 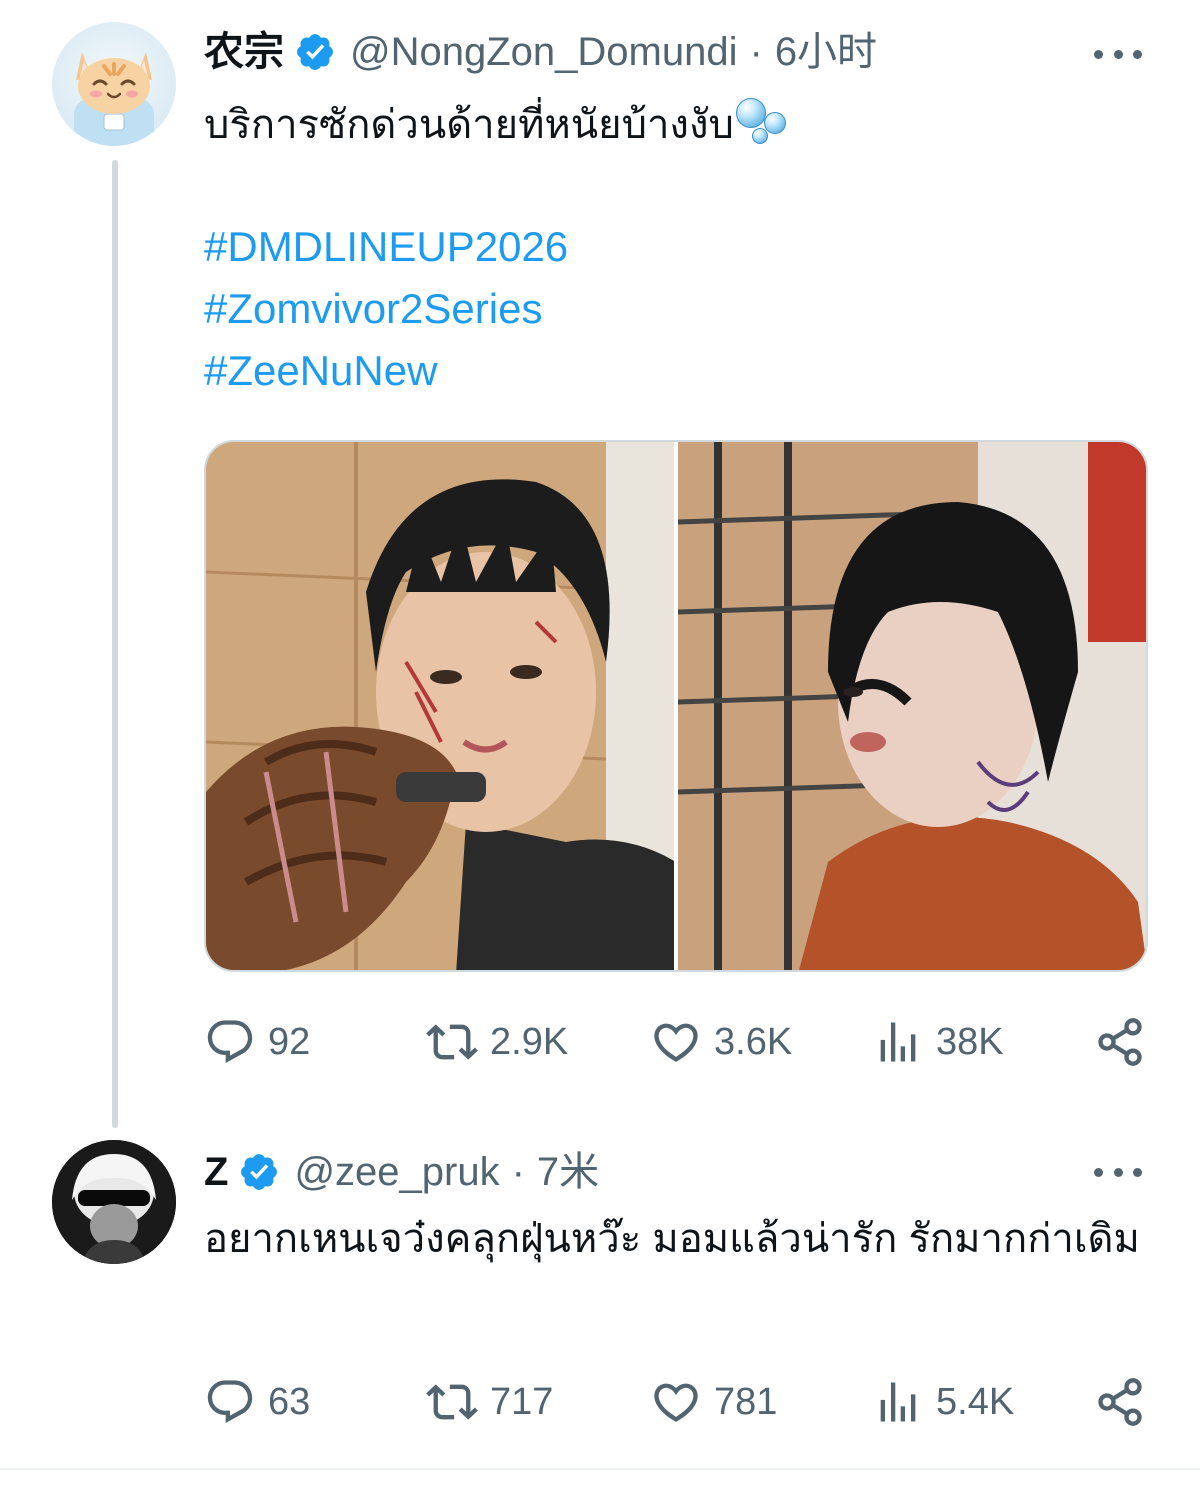 What do you see at coordinates (244, 52) in the screenshot?
I see `author-name: 农宗` at bounding box center [244, 52].